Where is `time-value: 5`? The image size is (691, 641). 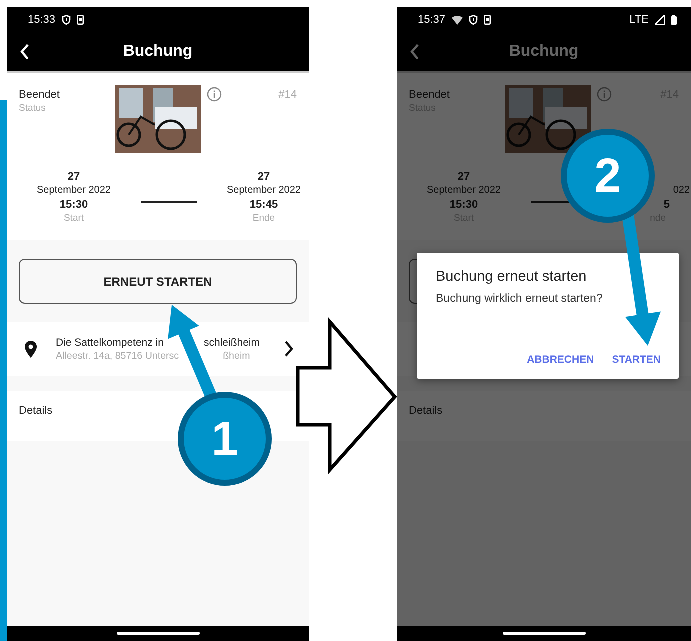 time-value: 5 is located at coordinates (666, 205).